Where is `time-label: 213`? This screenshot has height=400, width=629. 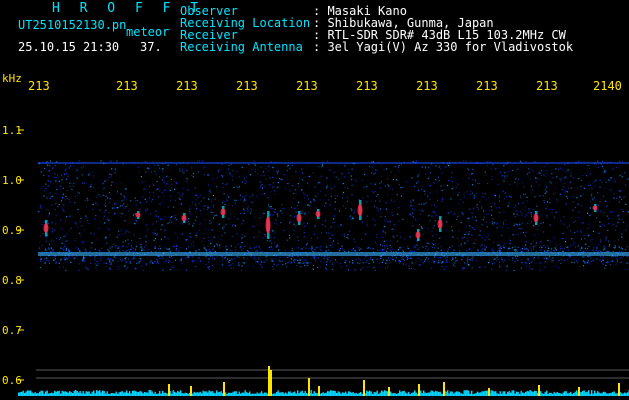 time-label: 213 is located at coordinates (187, 86).